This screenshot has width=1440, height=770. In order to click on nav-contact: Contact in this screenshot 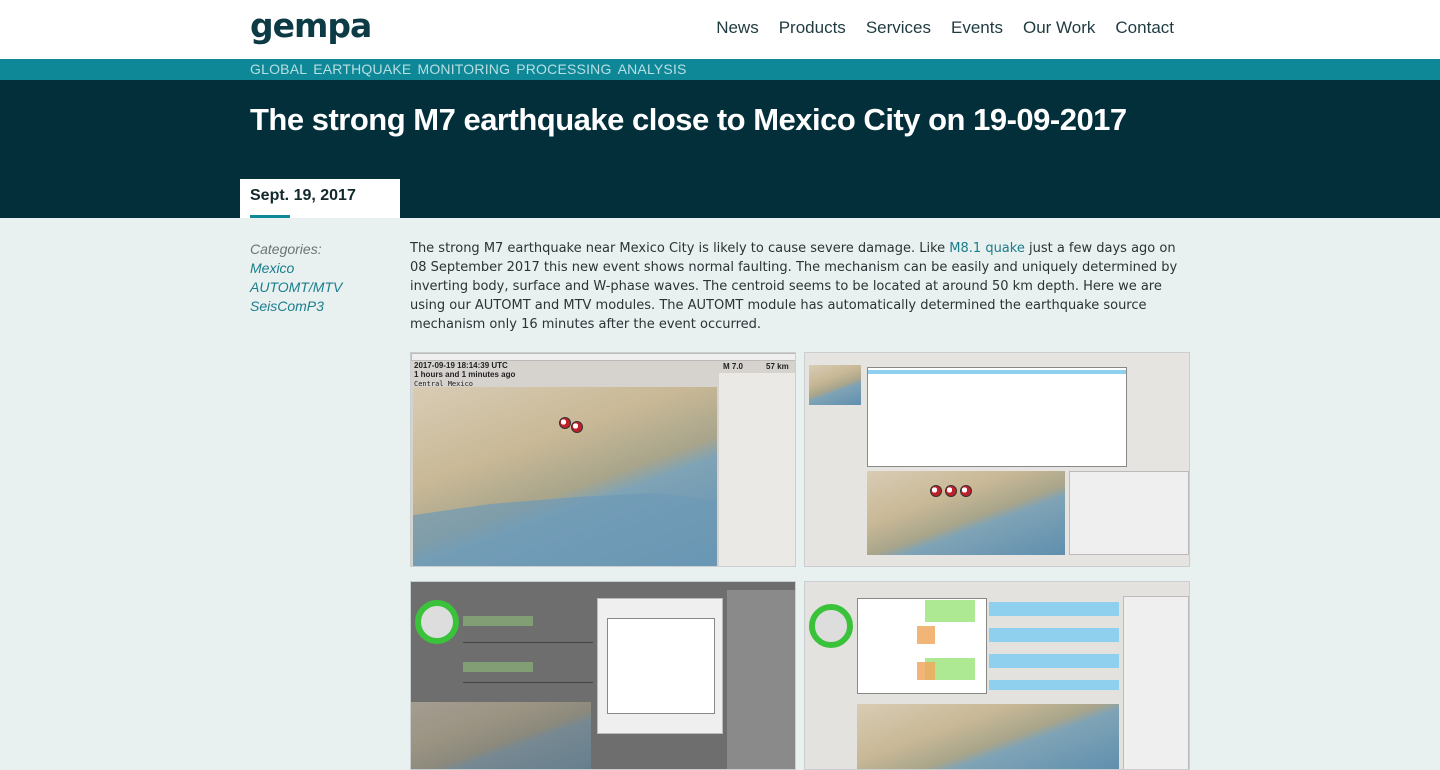, I will do `click(1144, 28)`.